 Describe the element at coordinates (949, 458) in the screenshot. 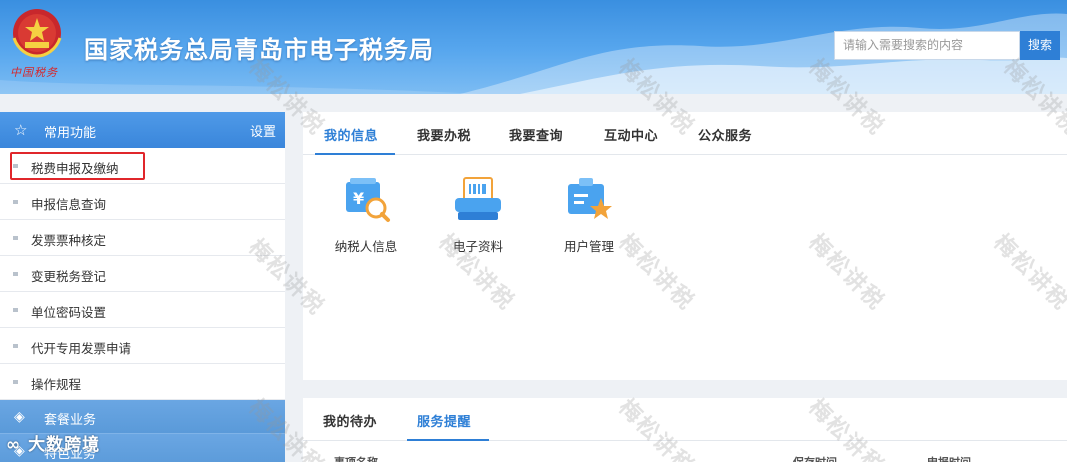

I see `column-header-filing-time: 申报时间` at that location.